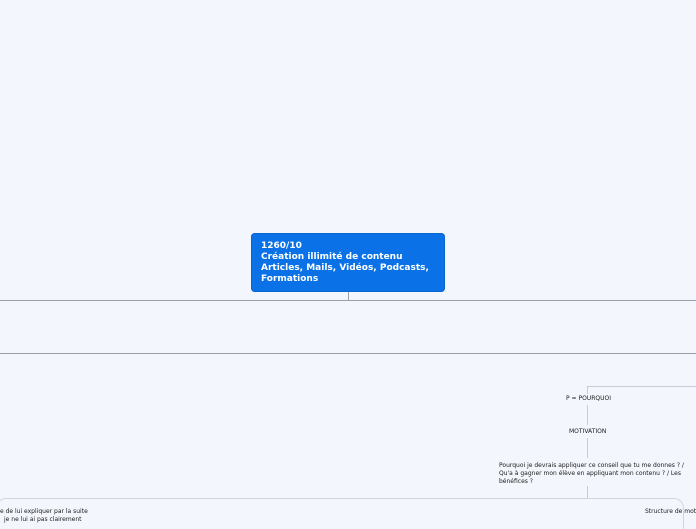 This screenshot has width=696, height=529. What do you see at coordinates (345, 268) in the screenshot?
I see `root-topic-line-3: Articles, Mails, Vidéos, Podcasts,` at bounding box center [345, 268].